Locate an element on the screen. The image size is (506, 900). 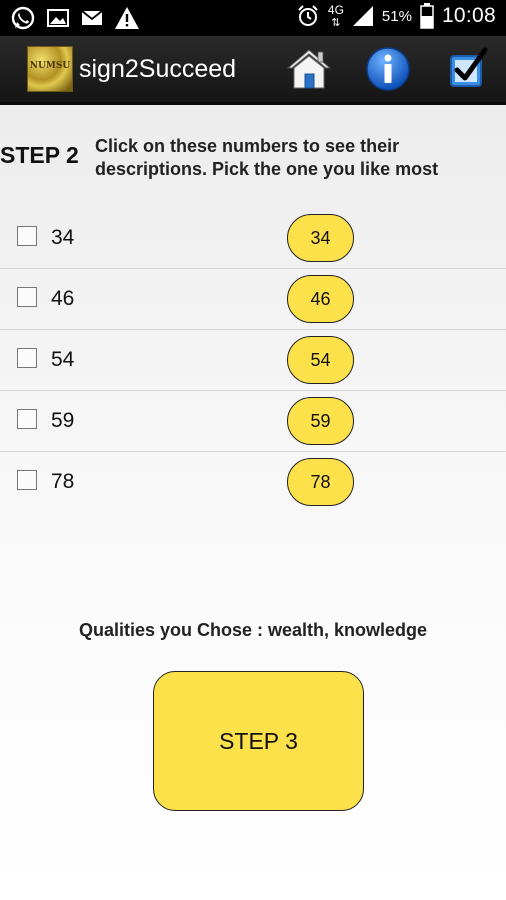
battery-icon is located at coordinates (427, 16).